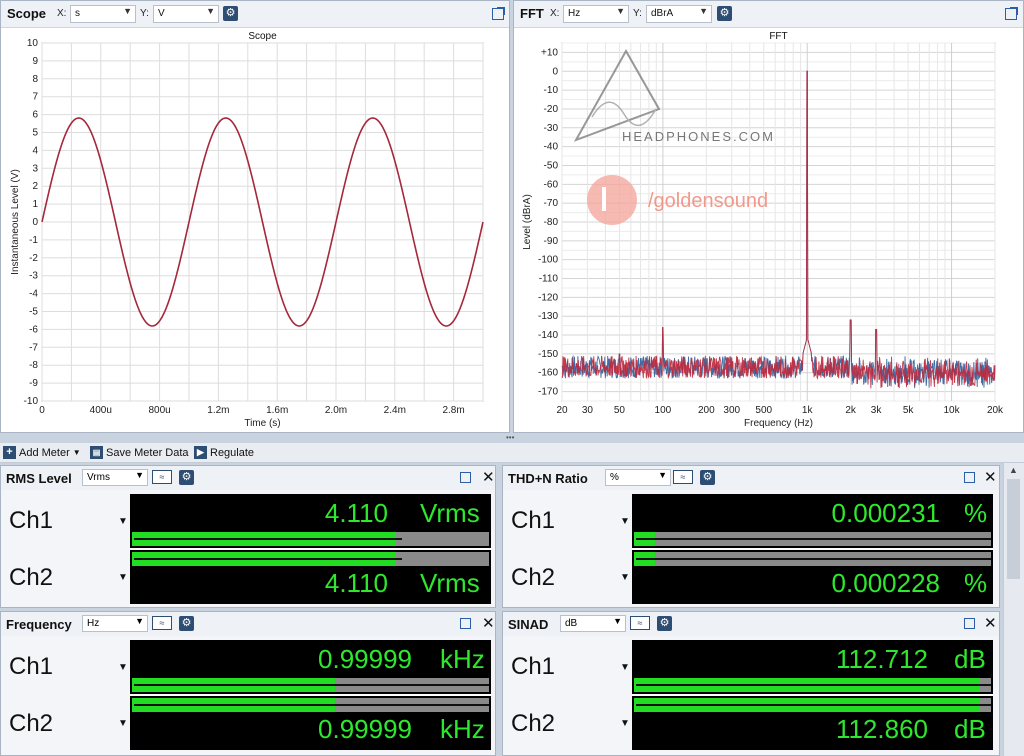  What do you see at coordinates (707, 477) in the screenshot?
I see `thdn-settings-gear-icon: ⚙` at bounding box center [707, 477].